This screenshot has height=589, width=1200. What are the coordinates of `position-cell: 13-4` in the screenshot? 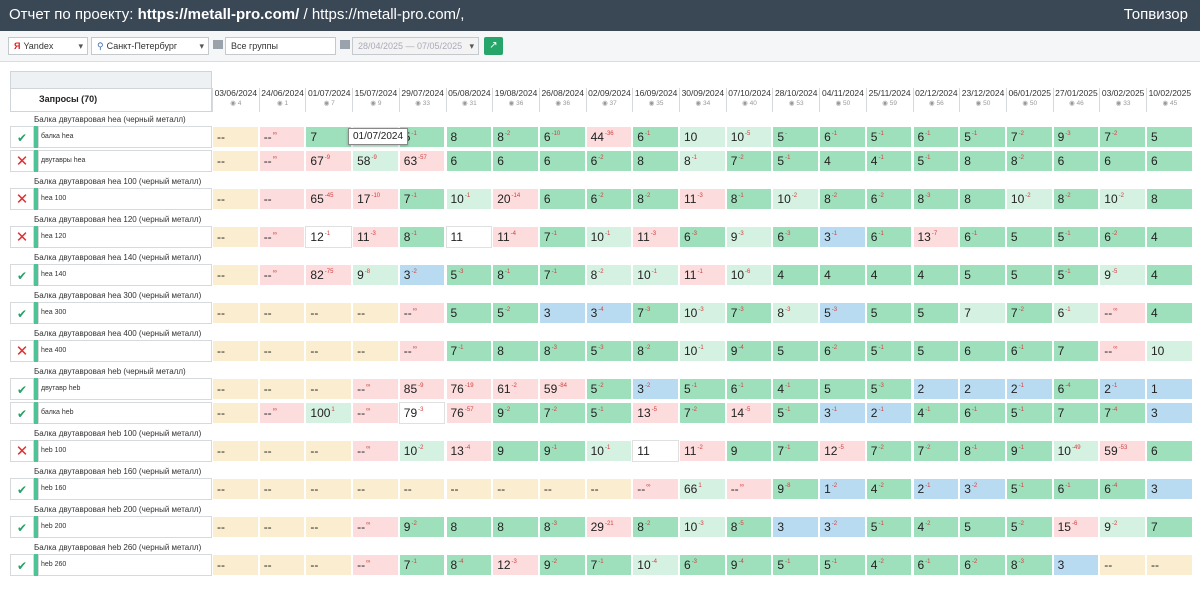 It's located at (469, 451).